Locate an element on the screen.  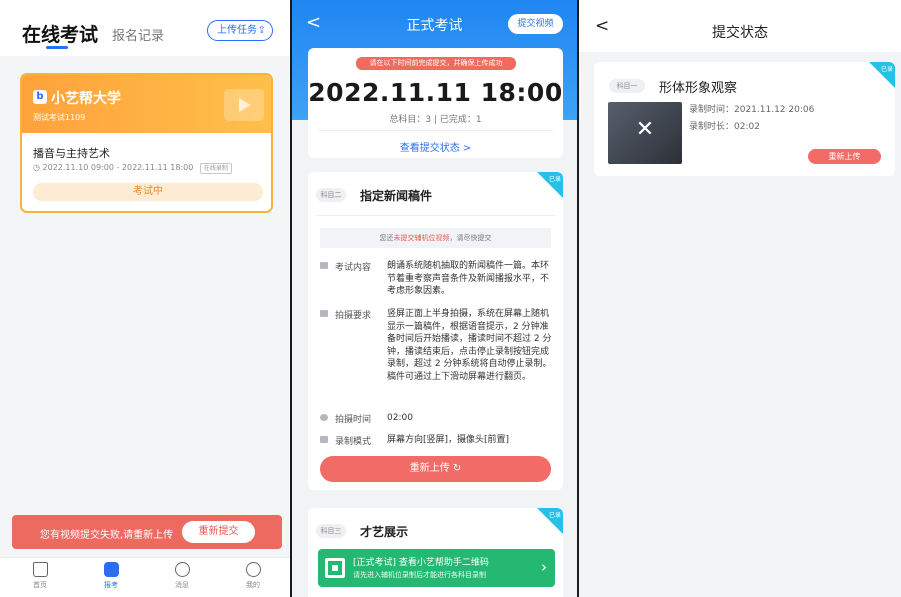
nav-message: 消息 is located at coordinates (182, 576).